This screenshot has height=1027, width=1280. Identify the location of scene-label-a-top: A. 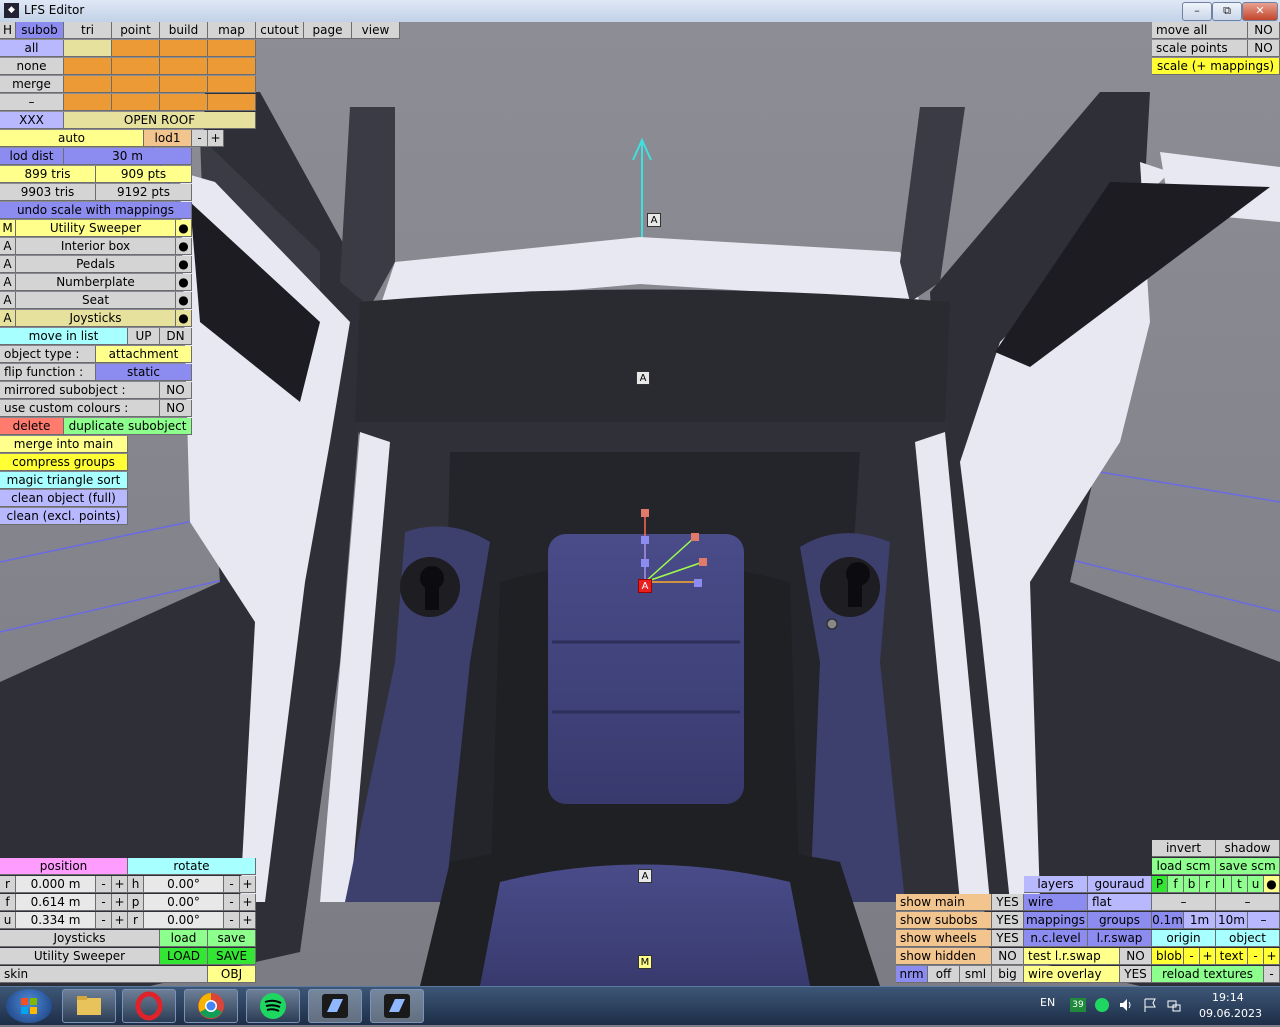
(654, 220).